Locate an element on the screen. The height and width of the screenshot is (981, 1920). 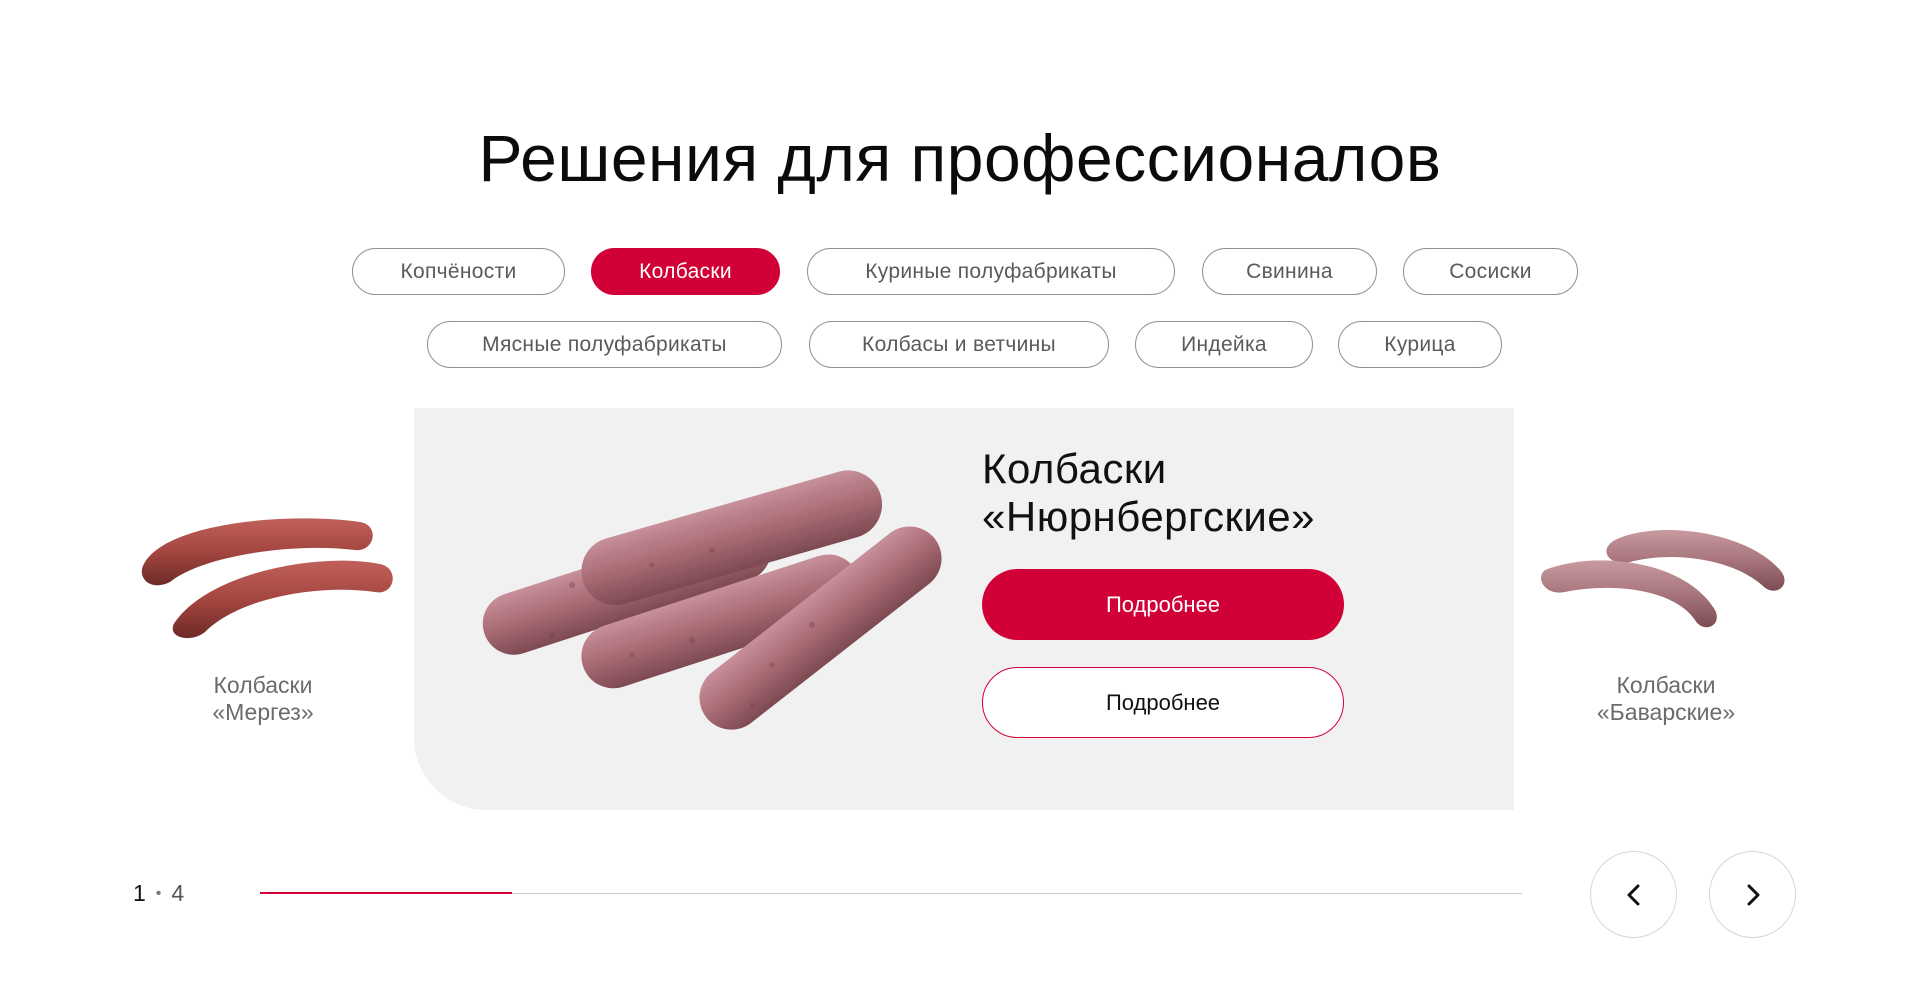
category-chip-pork: Свинина is located at coordinates (1289, 271).